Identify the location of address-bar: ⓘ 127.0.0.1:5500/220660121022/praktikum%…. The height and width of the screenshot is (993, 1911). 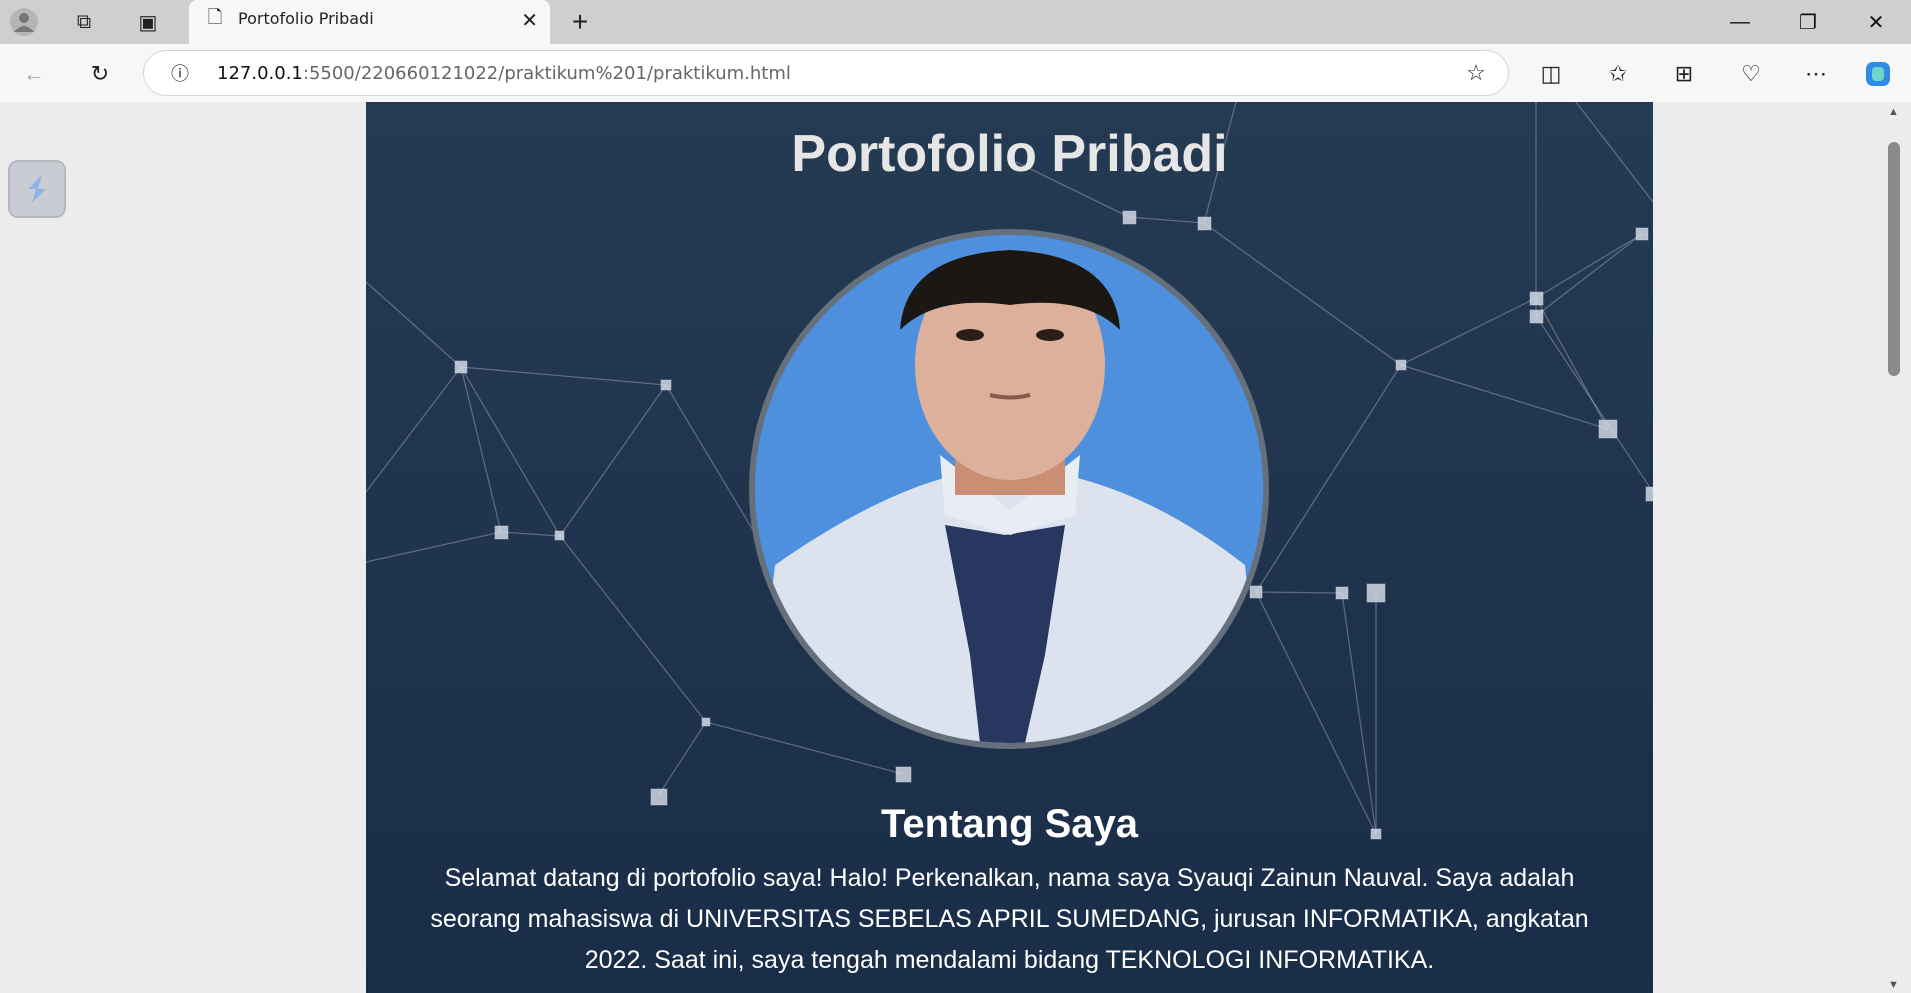
(826, 73).